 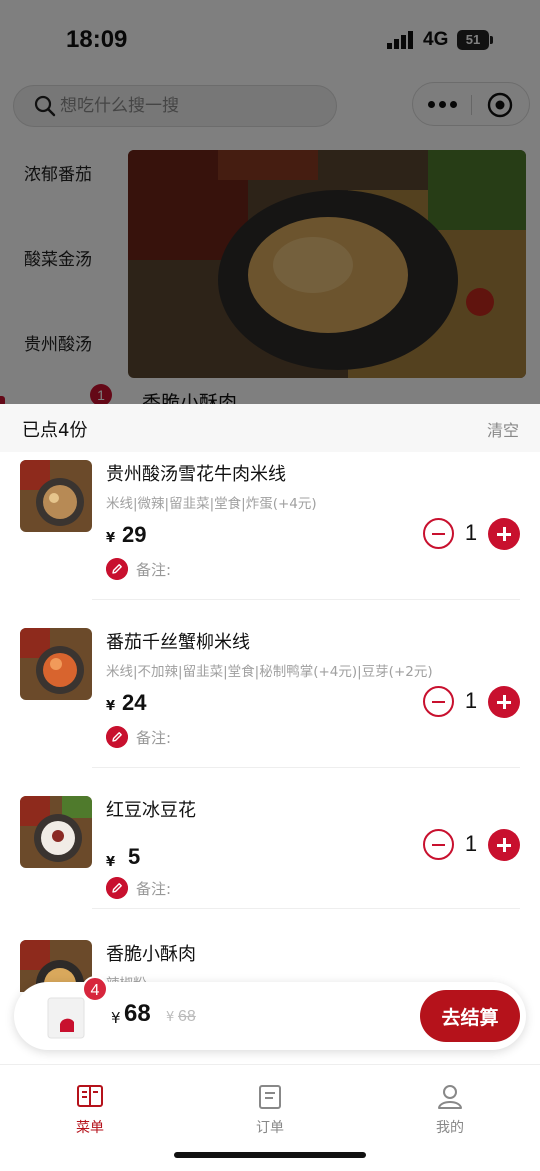 I want to click on item-spec: 米线|微辣|留韭菜|堂食|炸蛋(+4元), so click(x=211, y=504).